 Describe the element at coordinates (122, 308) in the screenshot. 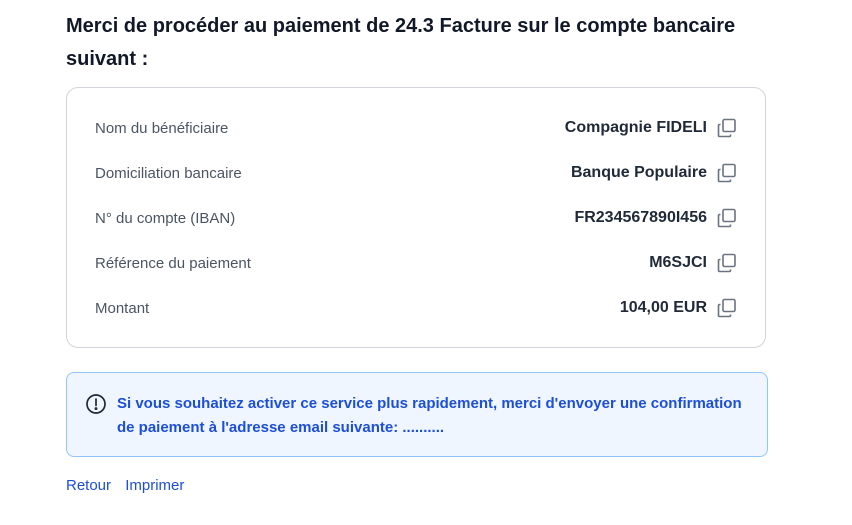

I see `detail-label: Montant` at that location.